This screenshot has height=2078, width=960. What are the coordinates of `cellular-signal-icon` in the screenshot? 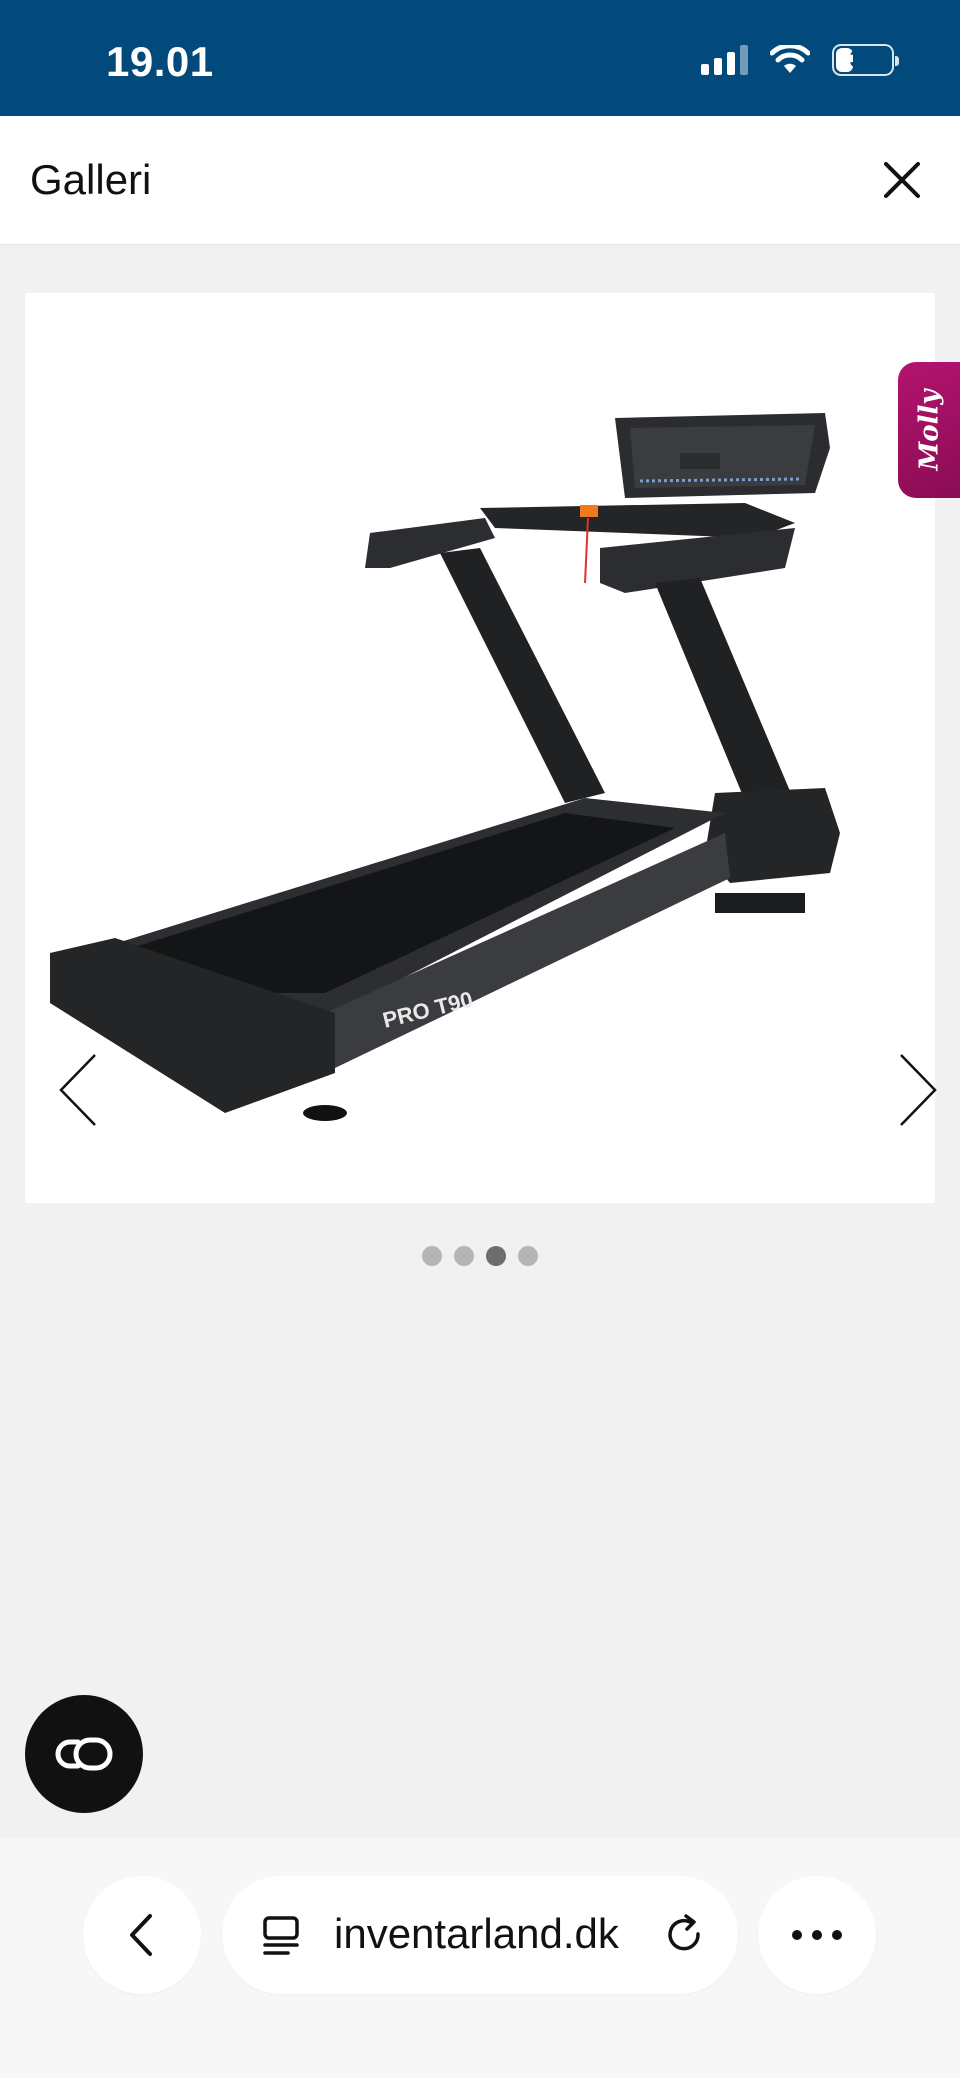 It's located at (724, 60).